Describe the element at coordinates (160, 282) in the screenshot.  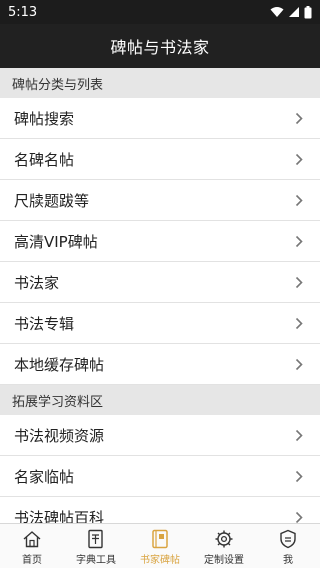
I see `list-item-calligraphers: 书法家` at that location.